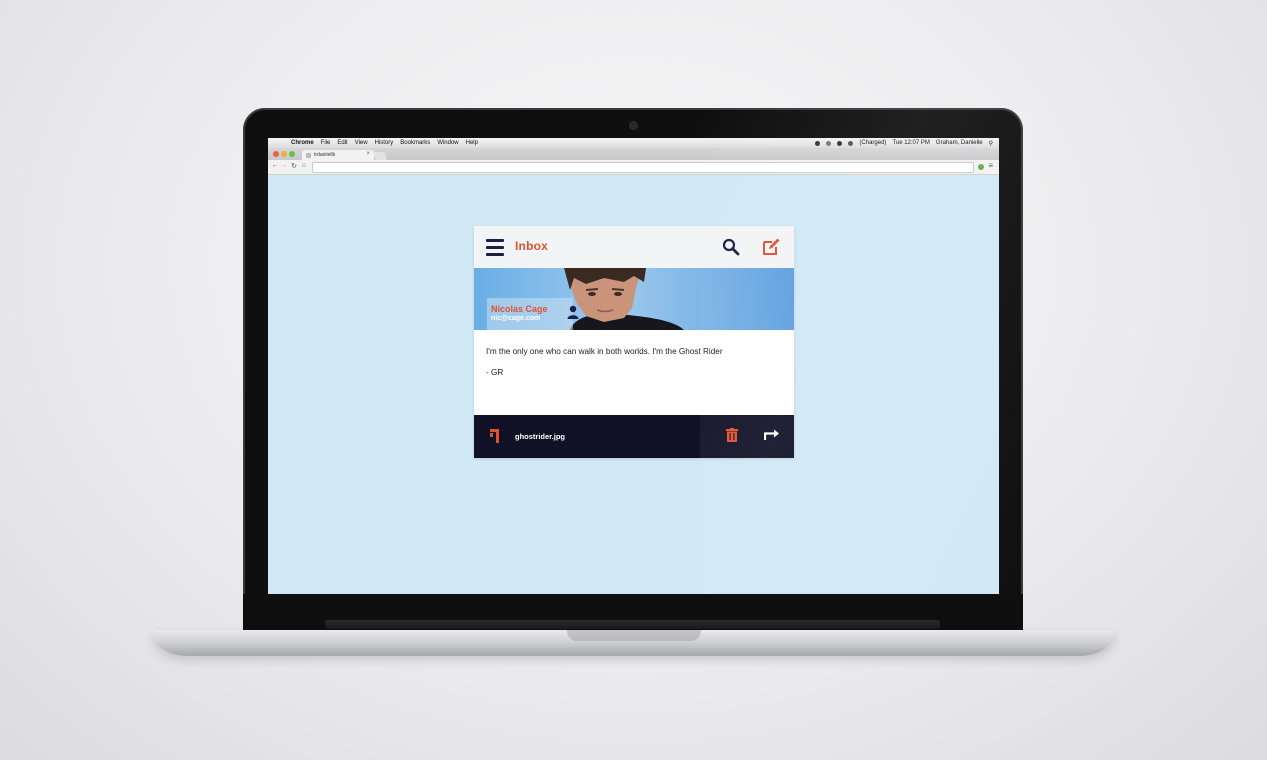 The width and height of the screenshot is (1267, 760). Describe the element at coordinates (326, 143) in the screenshot. I see `menu-file: File` at that location.